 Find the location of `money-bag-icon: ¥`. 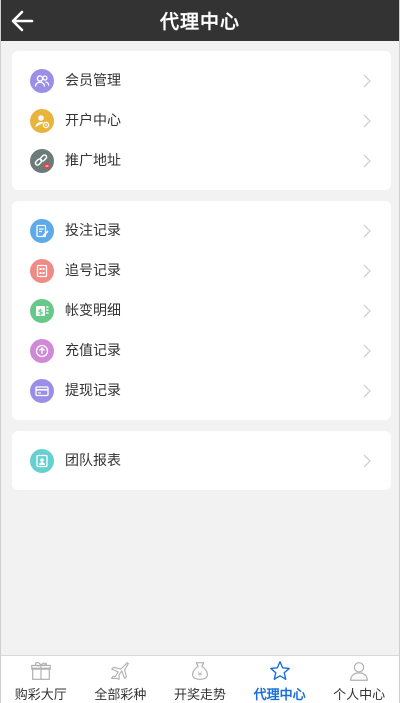

money-bag-icon: ¥ is located at coordinates (199, 671).